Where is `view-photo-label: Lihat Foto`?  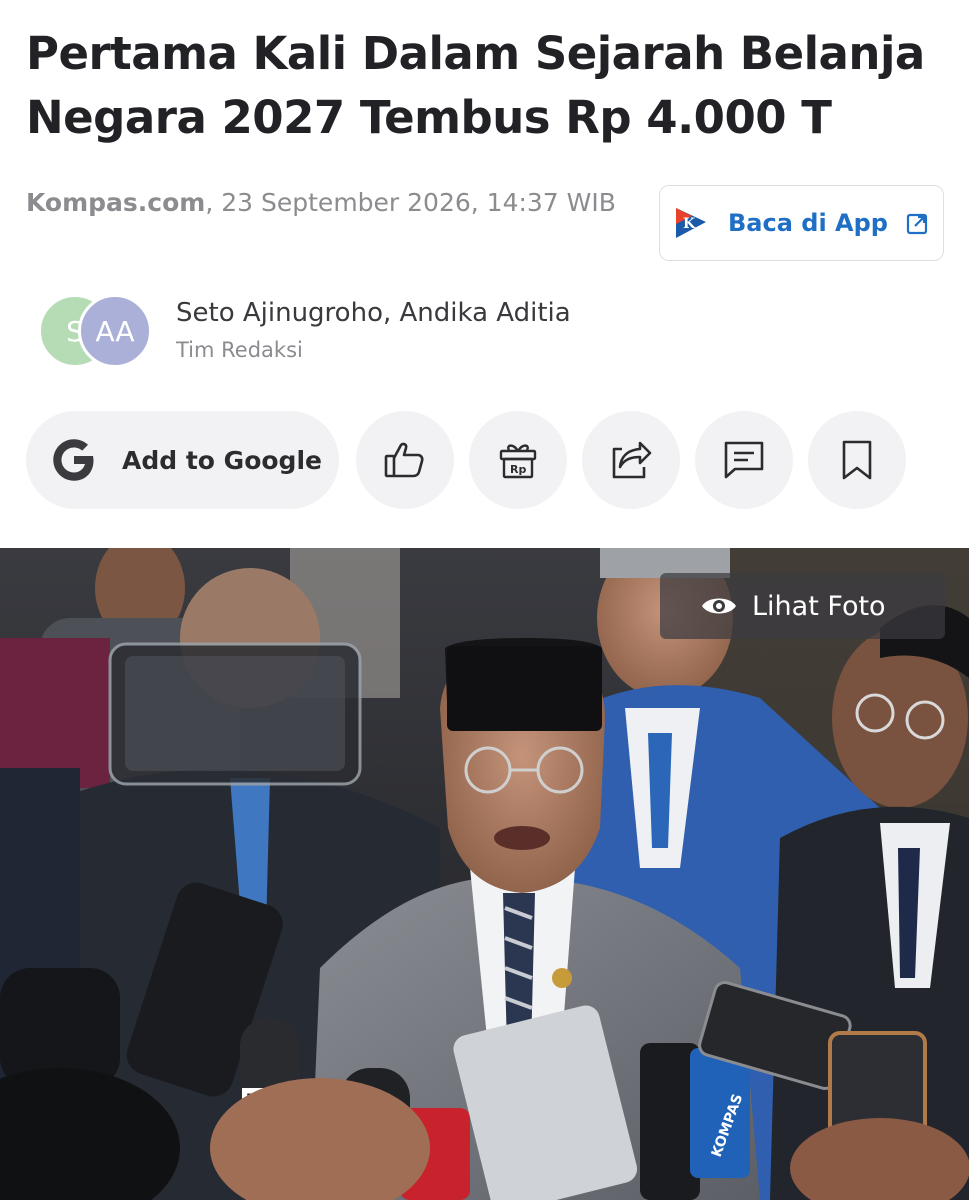 view-photo-label: Lihat Foto is located at coordinates (819, 606).